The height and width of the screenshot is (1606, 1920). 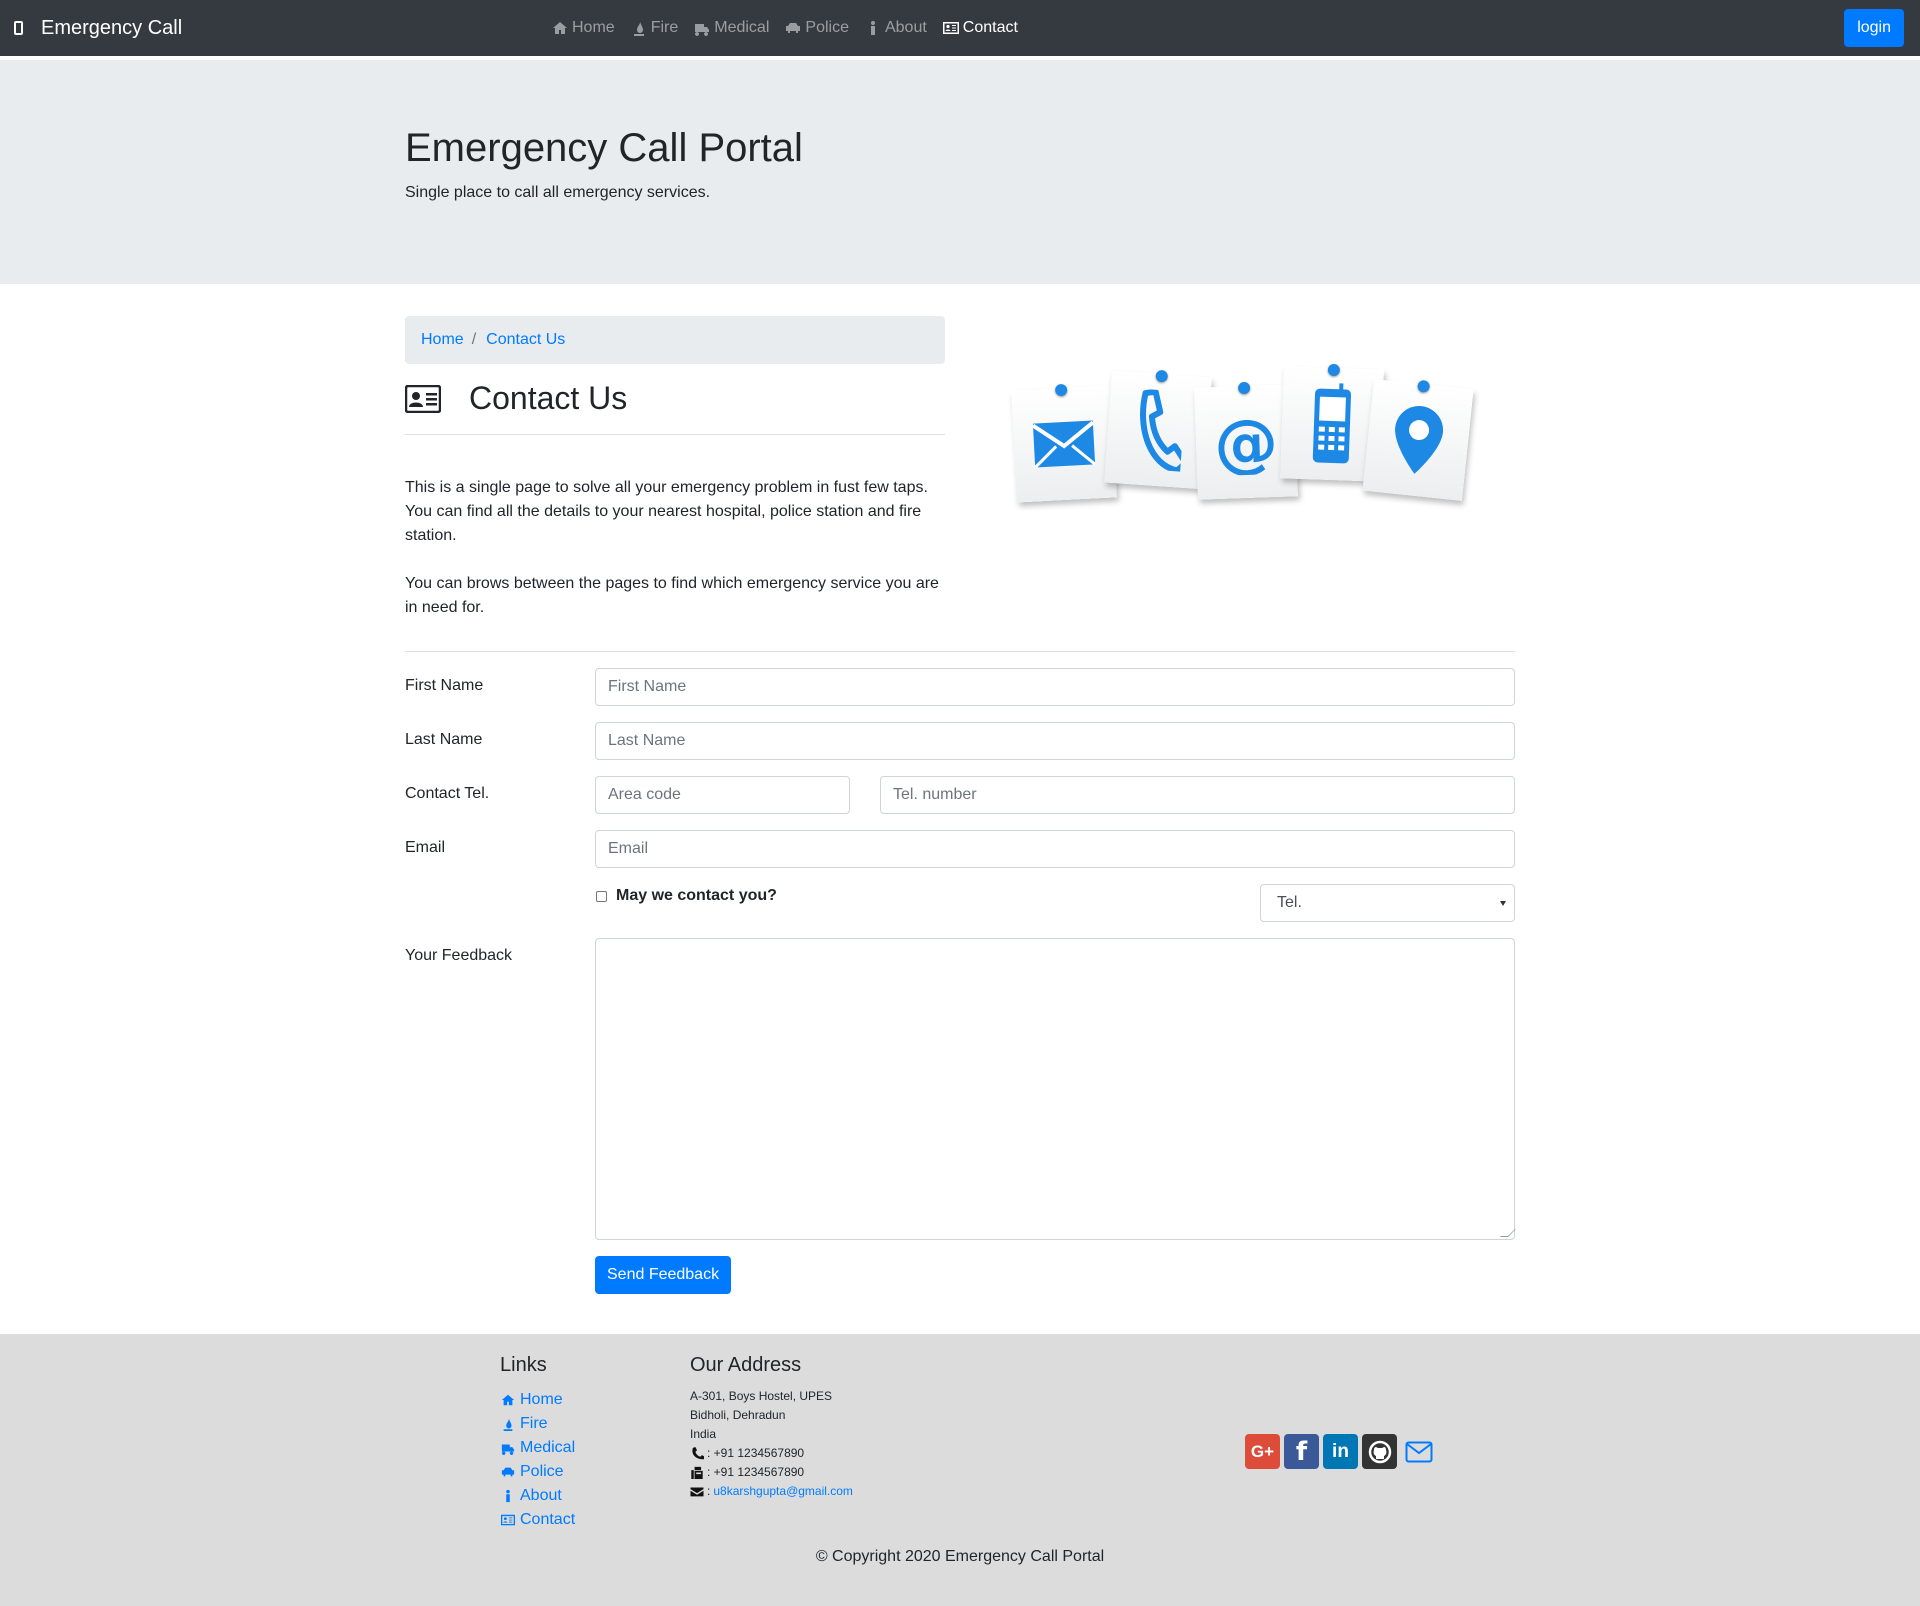 I want to click on nav-item-label: Fire, so click(x=664, y=27).